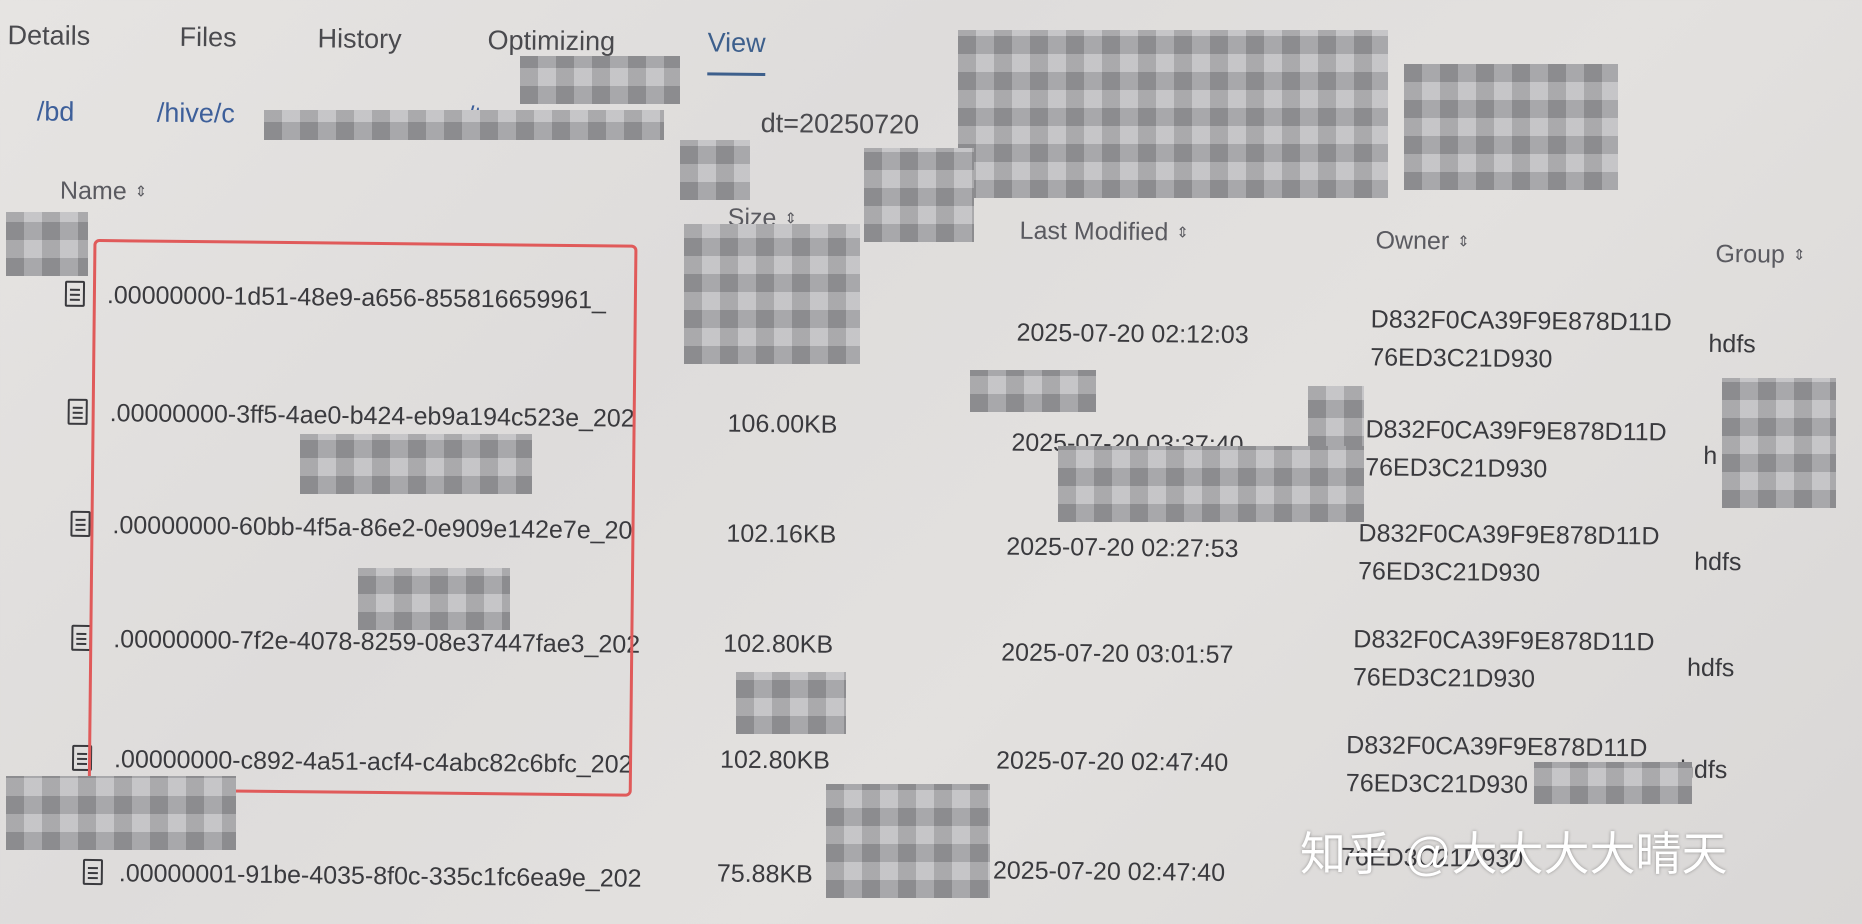 The width and height of the screenshot is (1862, 924). Describe the element at coordinates (1710, 456) in the screenshot. I see `file-group: h` at that location.